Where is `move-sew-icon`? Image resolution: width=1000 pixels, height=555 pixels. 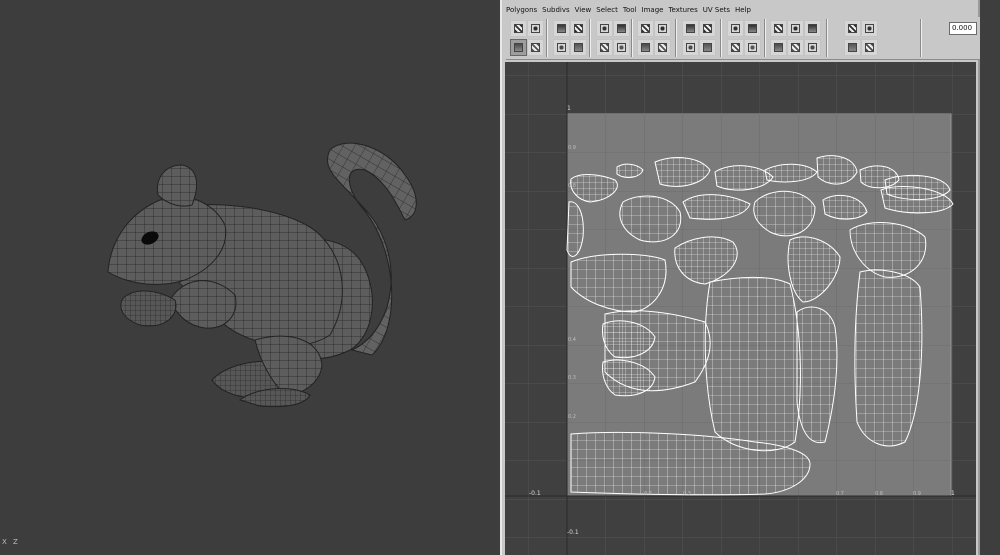
move-sew-icon is located at coordinates (735, 28).